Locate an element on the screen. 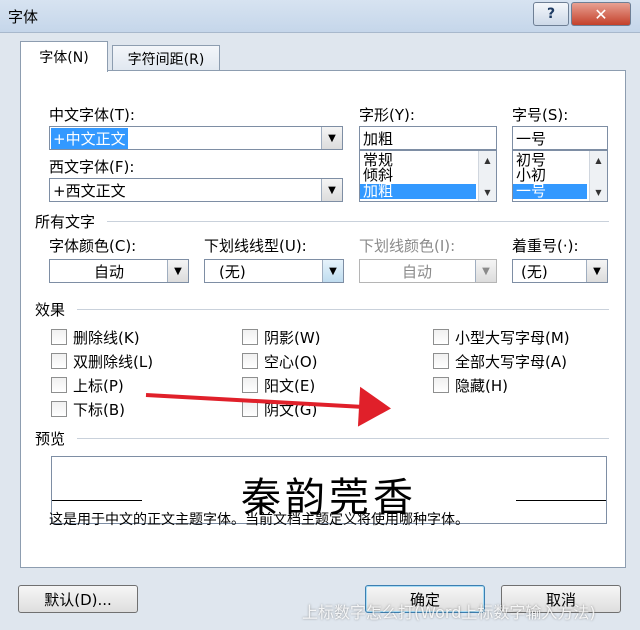  list-item-selected: 加粗 is located at coordinates (418, 191).